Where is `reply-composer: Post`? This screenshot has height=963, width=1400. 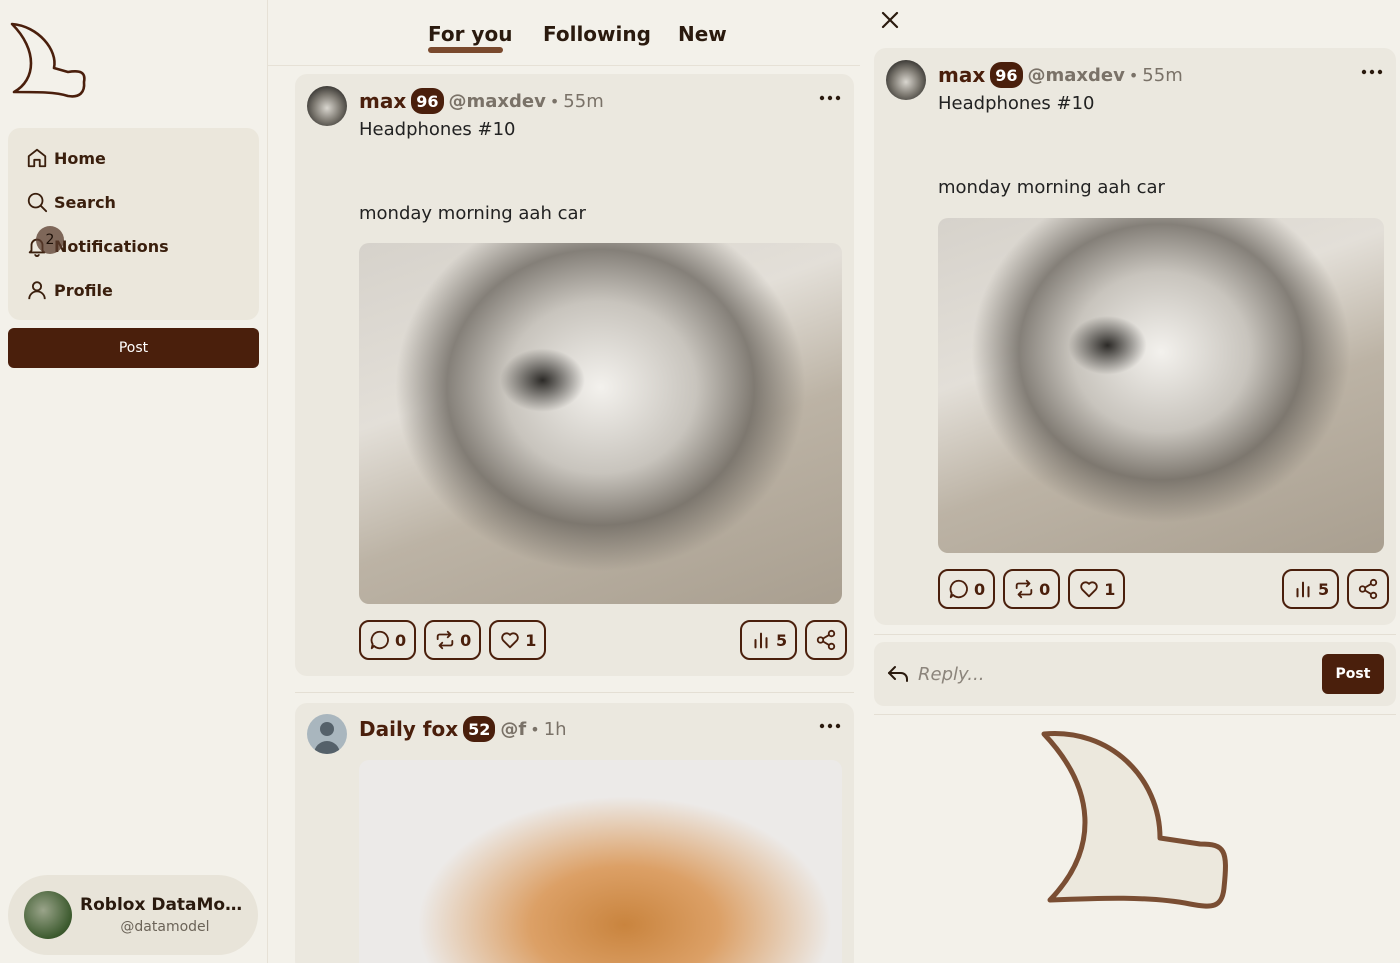 reply-composer: Post is located at coordinates (1135, 674).